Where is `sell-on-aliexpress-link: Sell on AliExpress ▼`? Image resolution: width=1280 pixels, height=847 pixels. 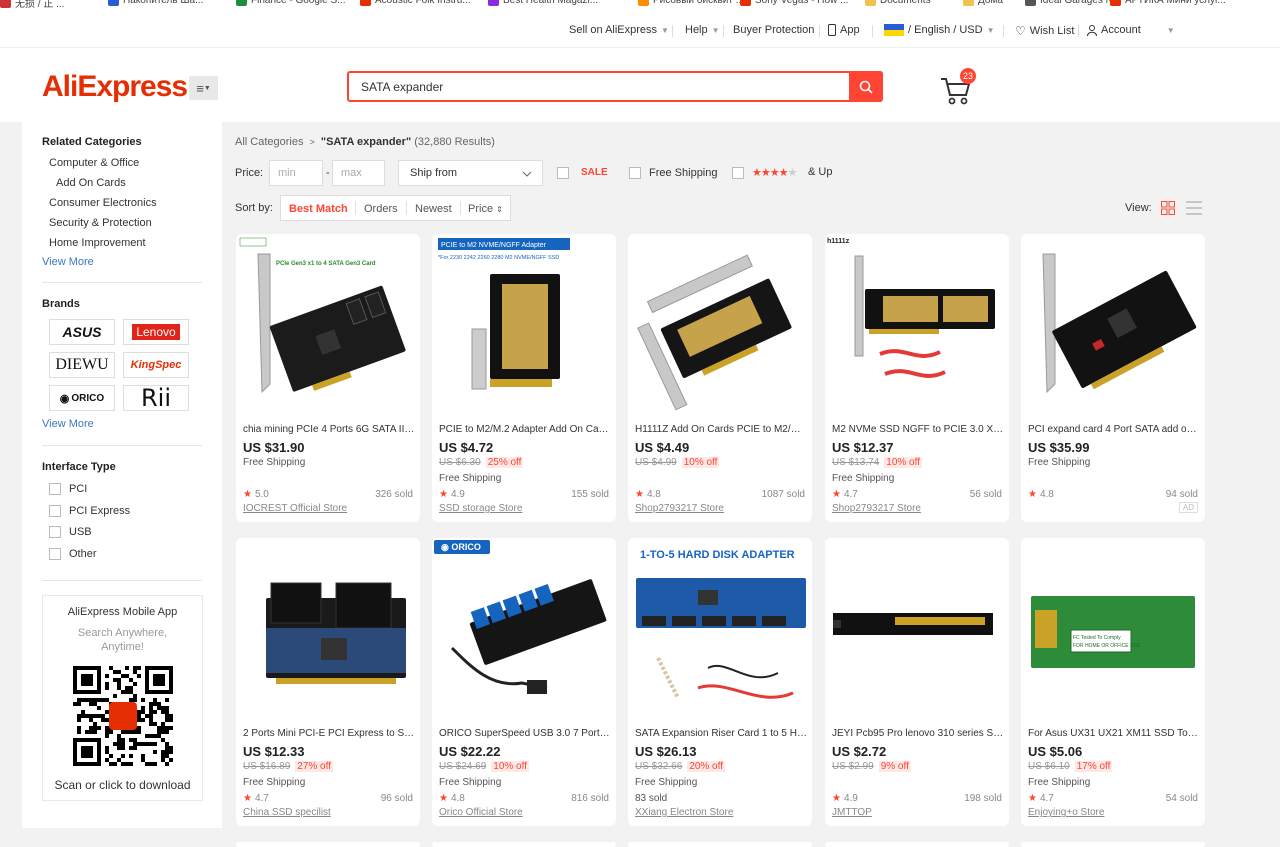
sell-on-aliexpress-link: Sell on AliExpress ▼ is located at coordinates (619, 30).